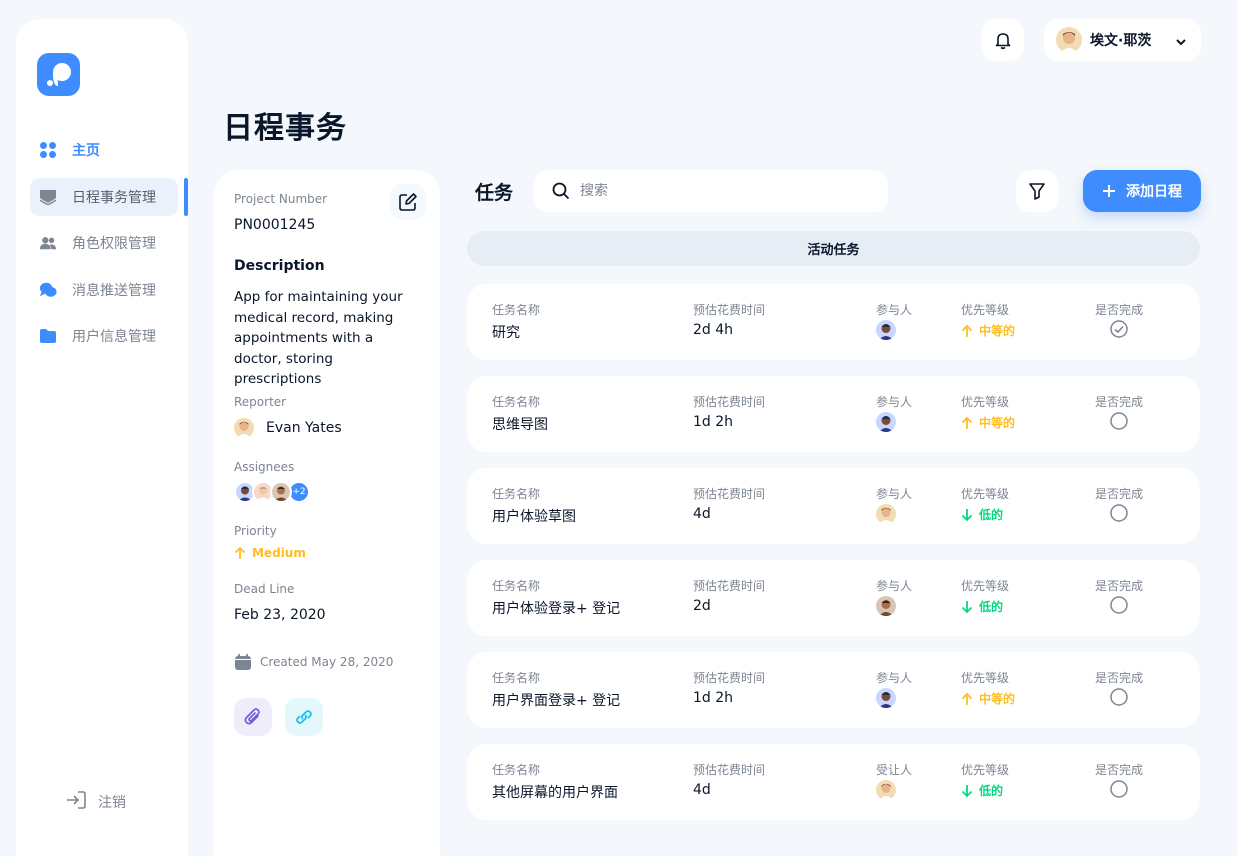  I want to click on link-button, so click(304, 717).